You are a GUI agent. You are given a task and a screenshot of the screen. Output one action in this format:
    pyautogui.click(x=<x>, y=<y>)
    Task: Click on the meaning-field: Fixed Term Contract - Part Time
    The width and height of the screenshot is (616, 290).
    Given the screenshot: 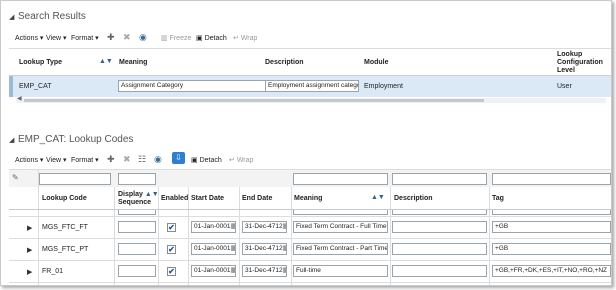 What is the action you would take?
    pyautogui.click(x=340, y=249)
    